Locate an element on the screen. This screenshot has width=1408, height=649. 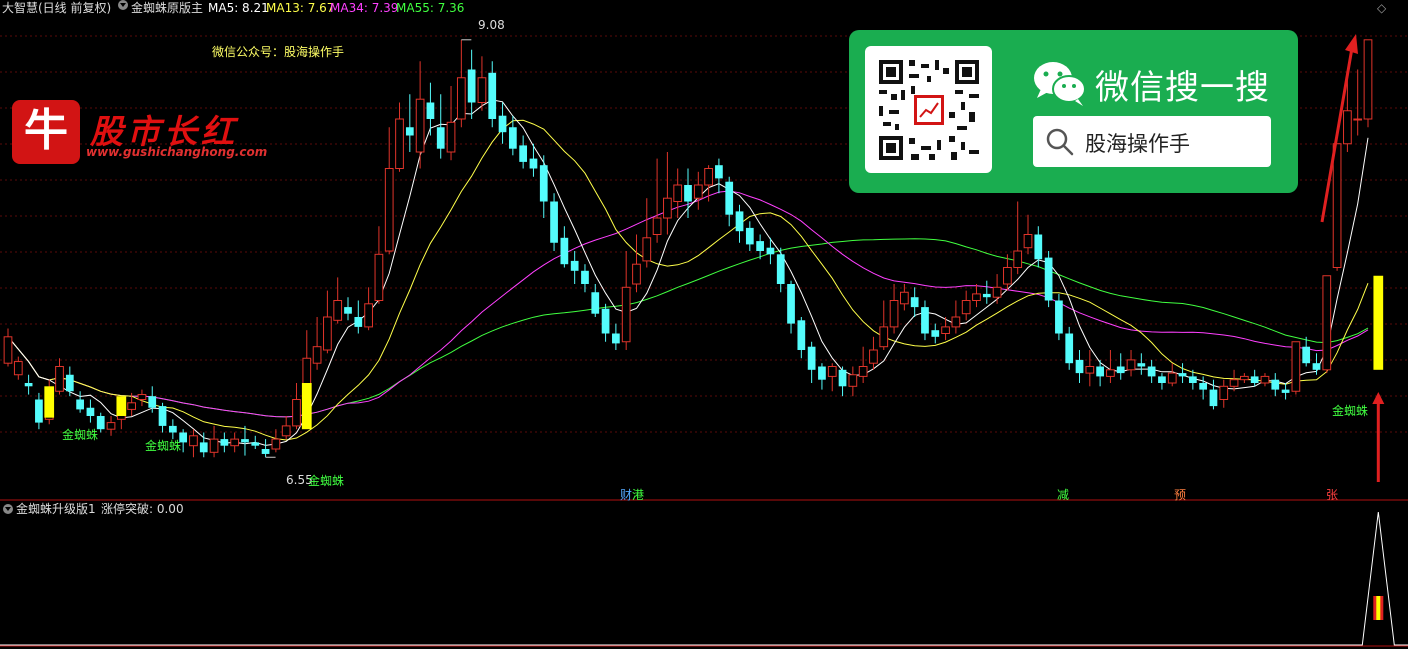
event-marker-caijing: 财 is located at coordinates (626, 494).